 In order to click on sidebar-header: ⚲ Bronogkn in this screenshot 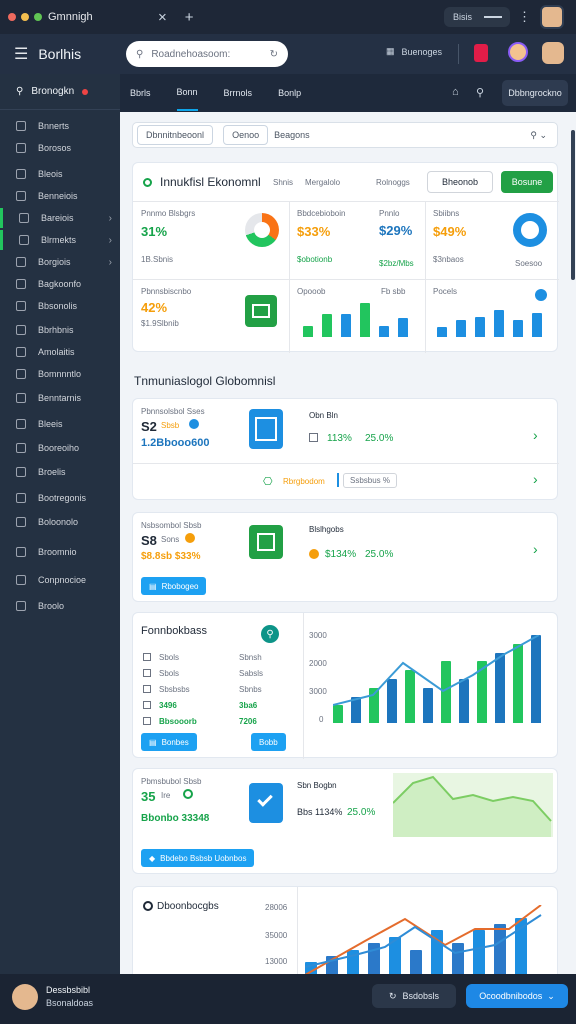, I will do `click(60, 92)`.